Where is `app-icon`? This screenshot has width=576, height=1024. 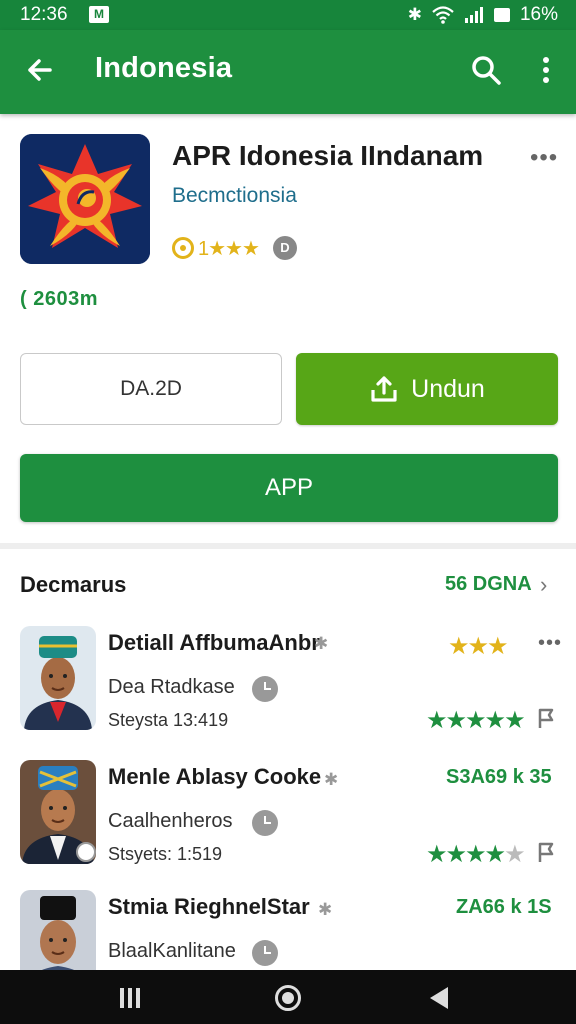
app-icon is located at coordinates (85, 199).